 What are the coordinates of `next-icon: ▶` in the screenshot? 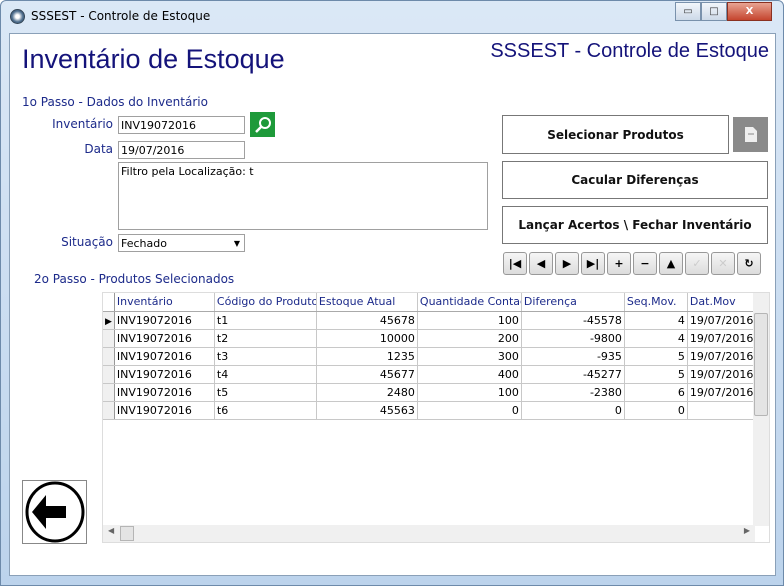 It's located at (567, 263).